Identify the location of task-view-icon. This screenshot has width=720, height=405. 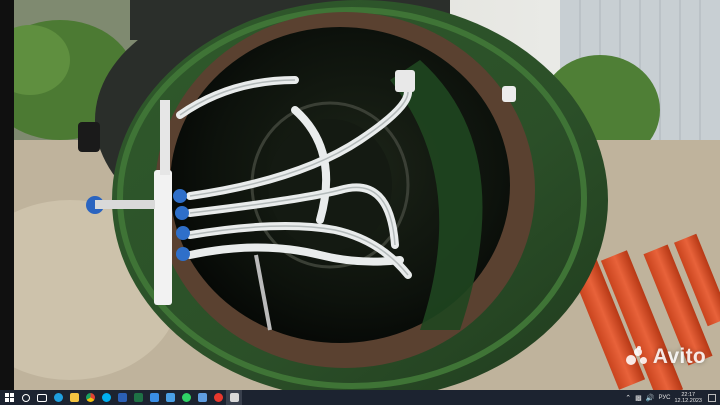
(42, 397).